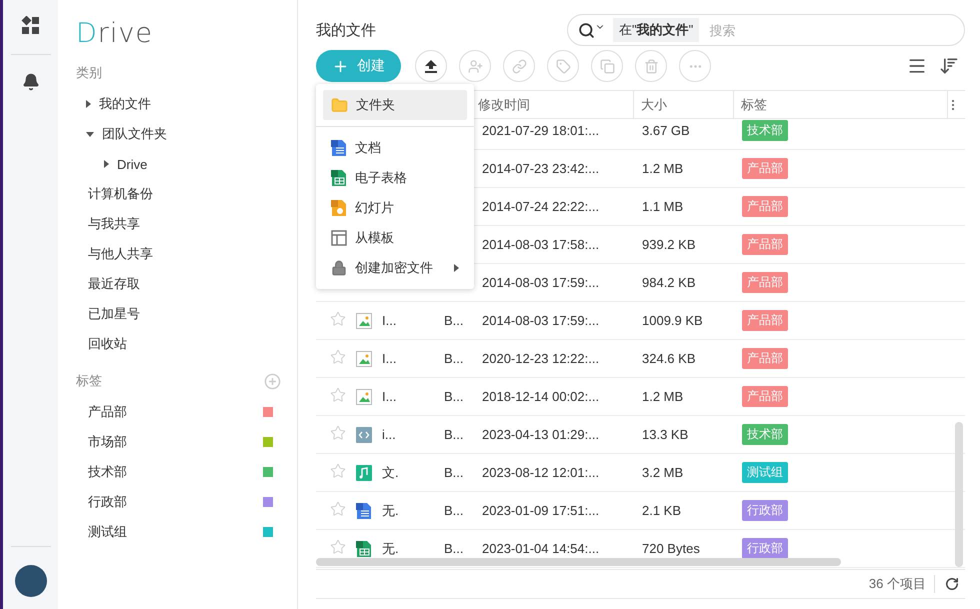 The height and width of the screenshot is (609, 980). Describe the element at coordinates (339, 208) in the screenshot. I see `slides-icon` at that location.